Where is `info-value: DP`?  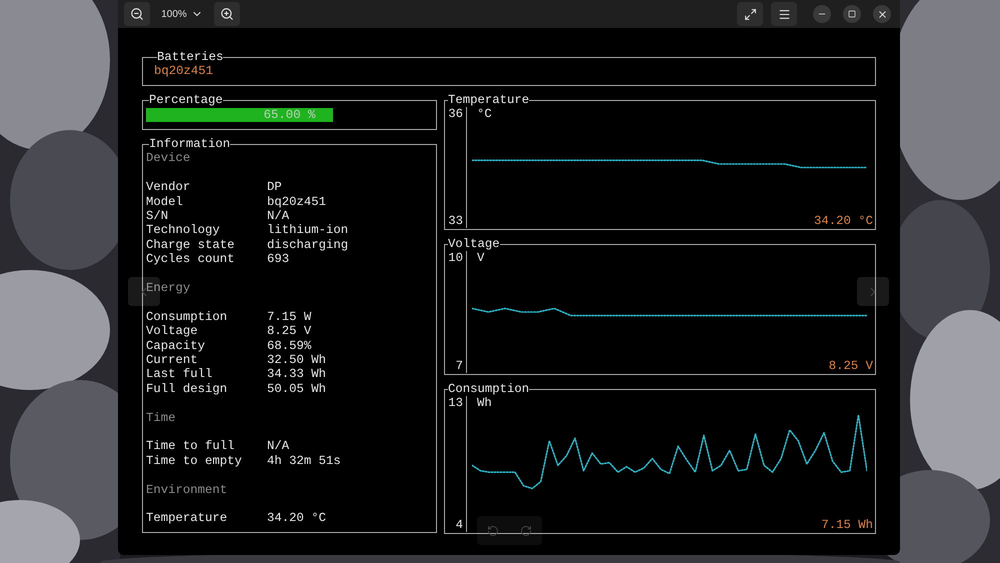 info-value: DP is located at coordinates (274, 187).